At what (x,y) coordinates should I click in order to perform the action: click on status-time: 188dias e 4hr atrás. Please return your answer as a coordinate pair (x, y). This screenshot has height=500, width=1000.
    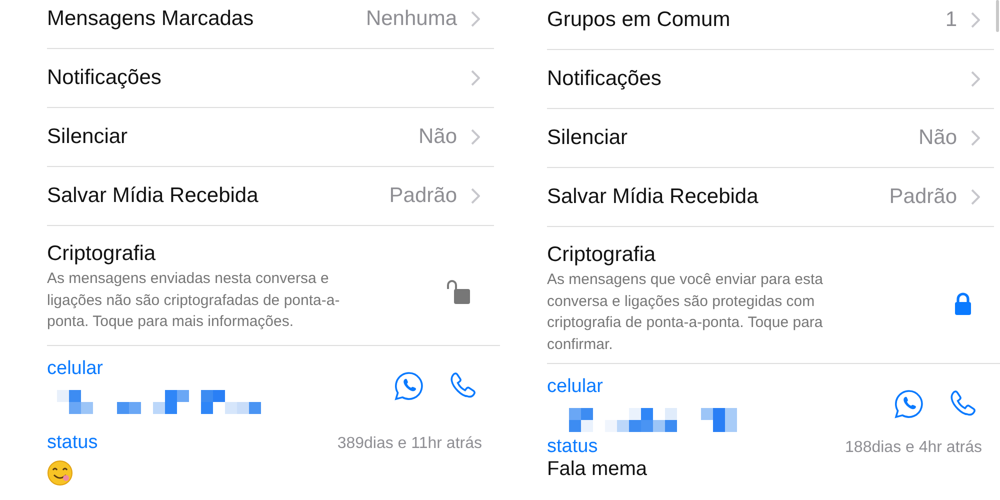
    Looking at the image, I should click on (913, 448).